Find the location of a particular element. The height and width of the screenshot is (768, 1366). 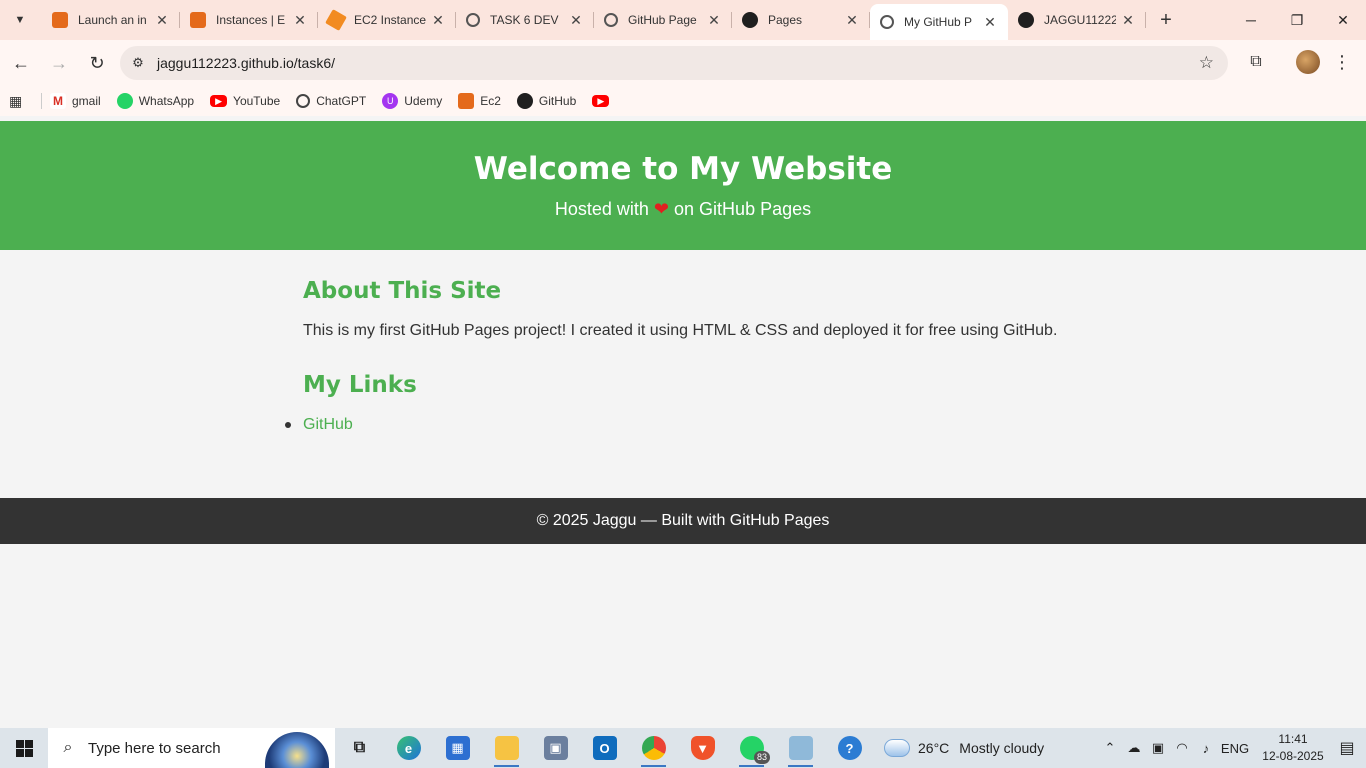

menu-icon: ⋮ is located at coordinates (1342, 62).